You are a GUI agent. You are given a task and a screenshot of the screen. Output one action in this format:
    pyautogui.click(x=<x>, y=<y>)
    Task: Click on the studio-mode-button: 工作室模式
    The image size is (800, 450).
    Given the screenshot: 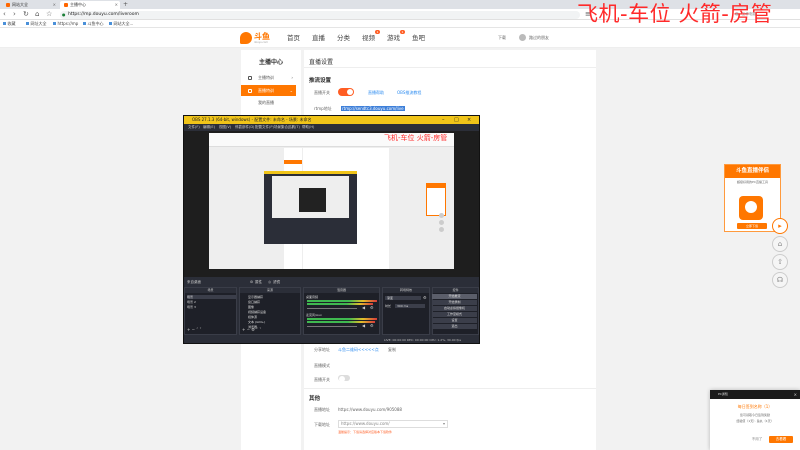 What is the action you would take?
    pyautogui.click(x=454, y=314)
    